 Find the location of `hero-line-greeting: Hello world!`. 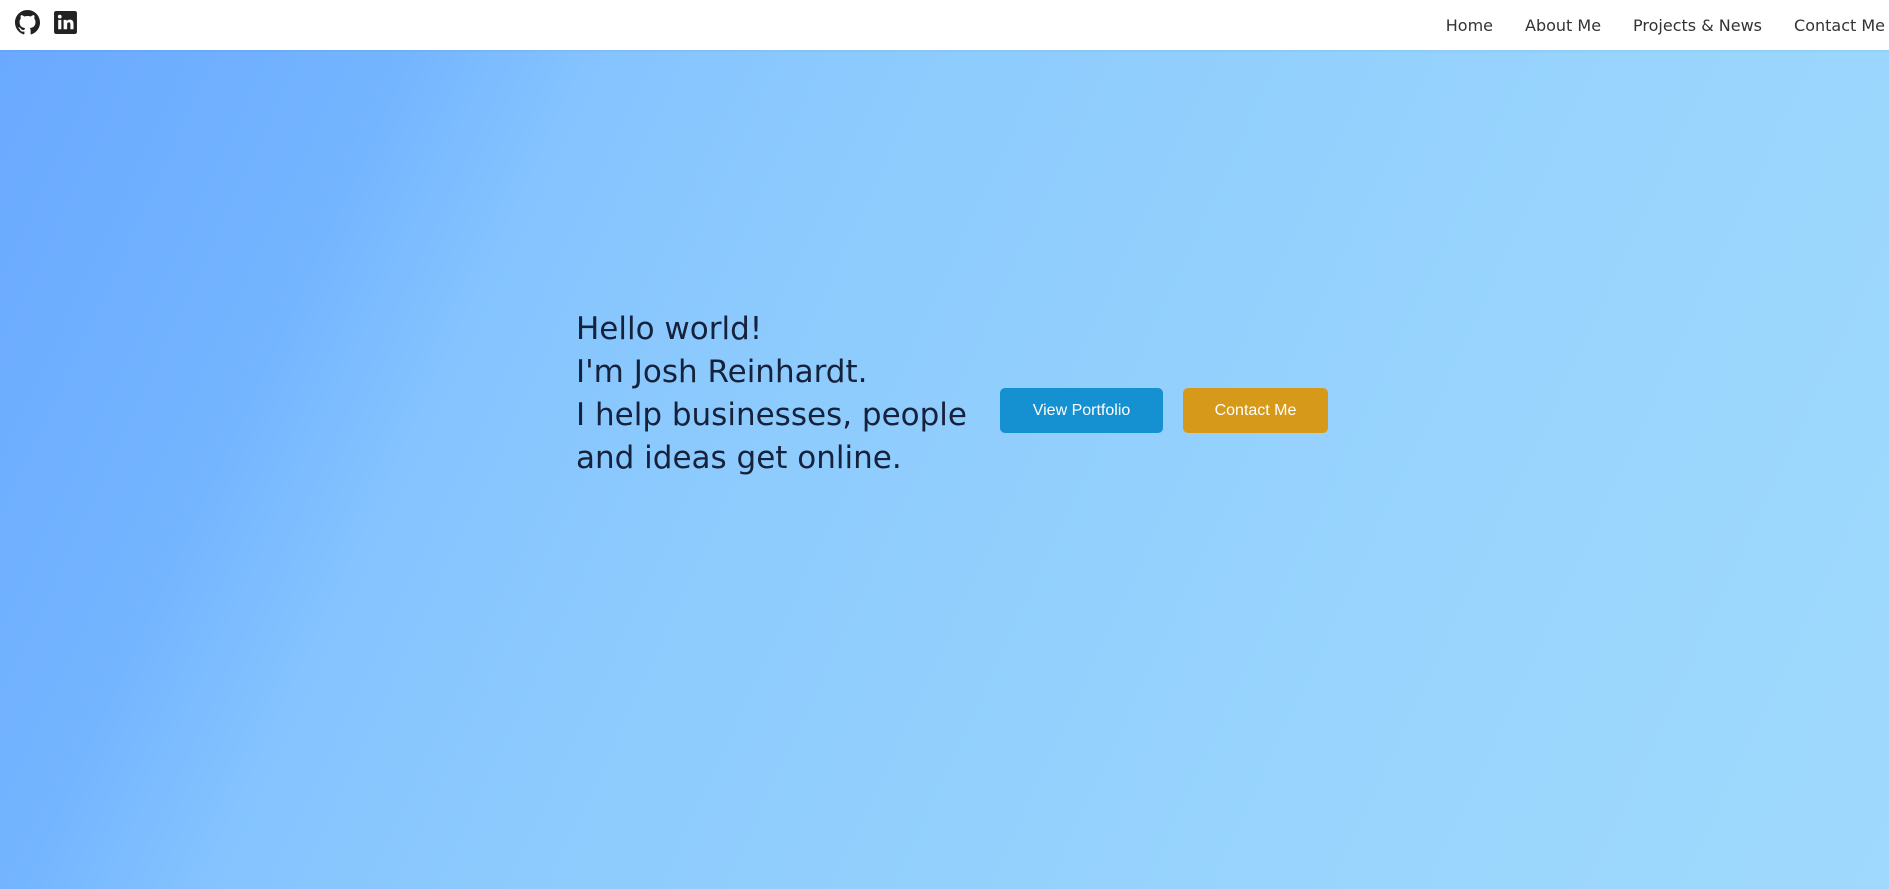

hero-line-greeting: Hello world! is located at coordinates (669, 329).